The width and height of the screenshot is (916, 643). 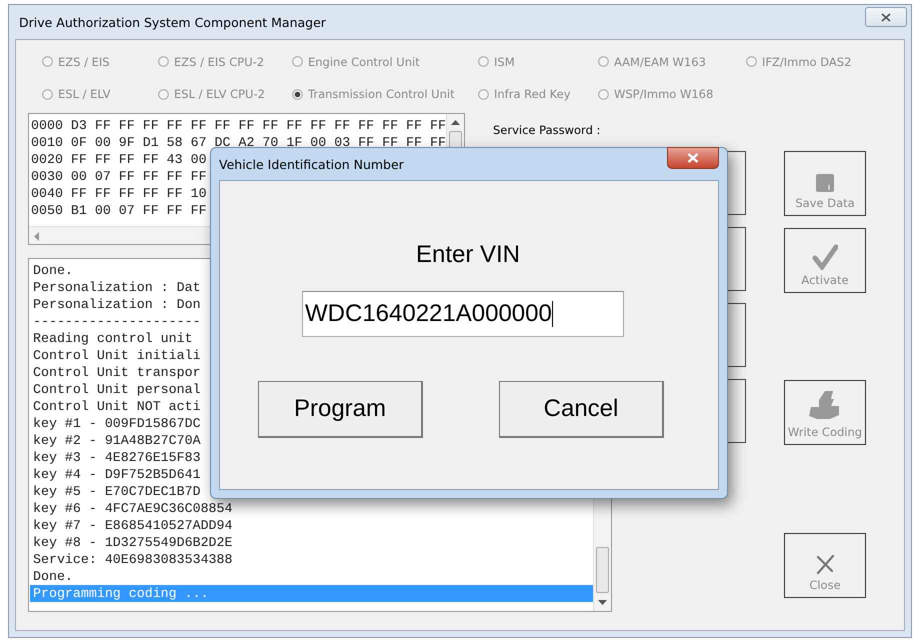 What do you see at coordinates (340, 409) in the screenshot?
I see `dialog-button: Program` at bounding box center [340, 409].